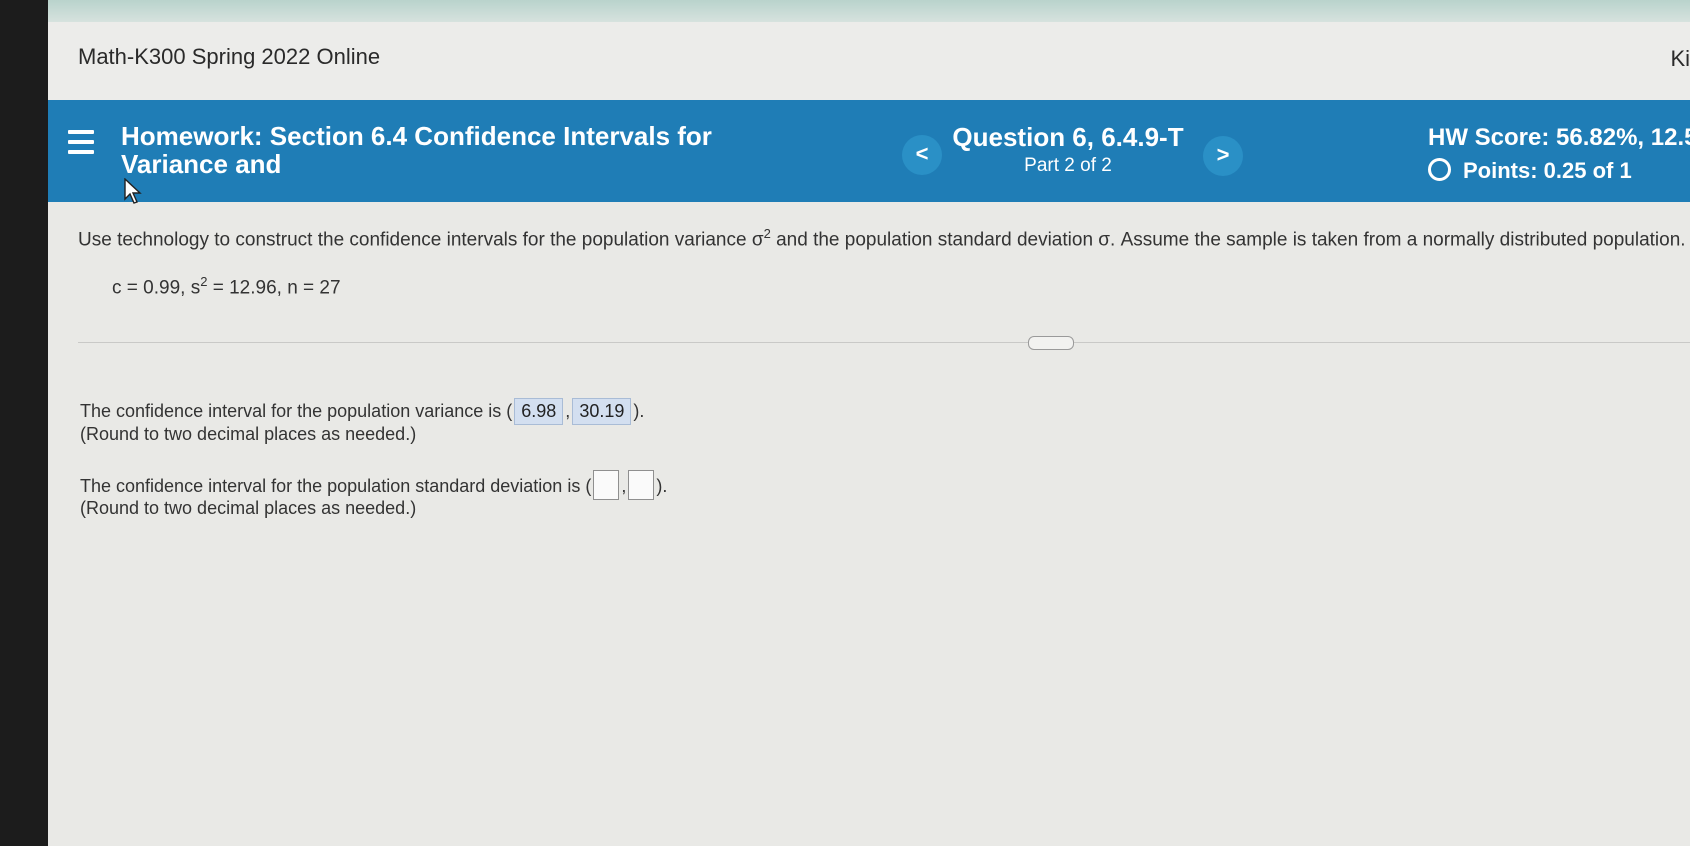 This screenshot has width=1690, height=846. What do you see at coordinates (1439, 169) in the screenshot?
I see `circle-icon` at bounding box center [1439, 169].